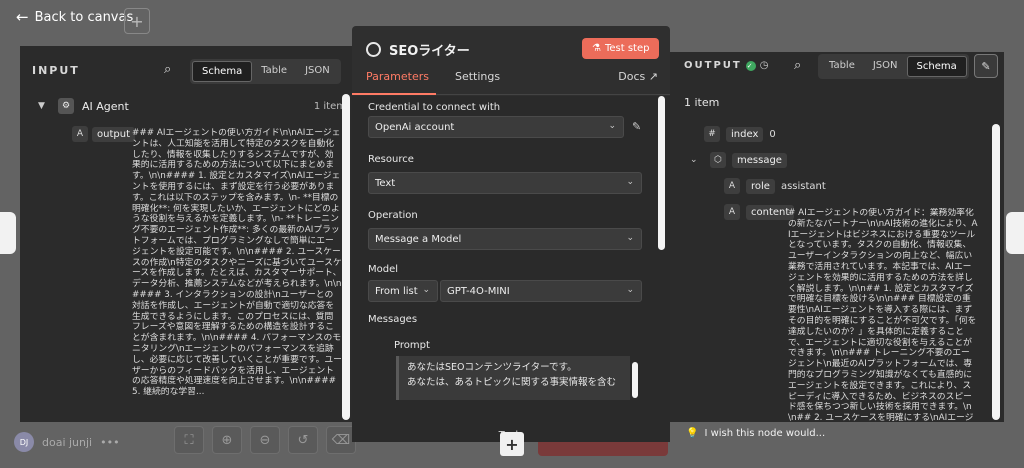 Image resolution: width=1024 pixels, height=468 pixels. Describe the element at coordinates (113, 134) in the screenshot. I see `field-key: output` at that location.